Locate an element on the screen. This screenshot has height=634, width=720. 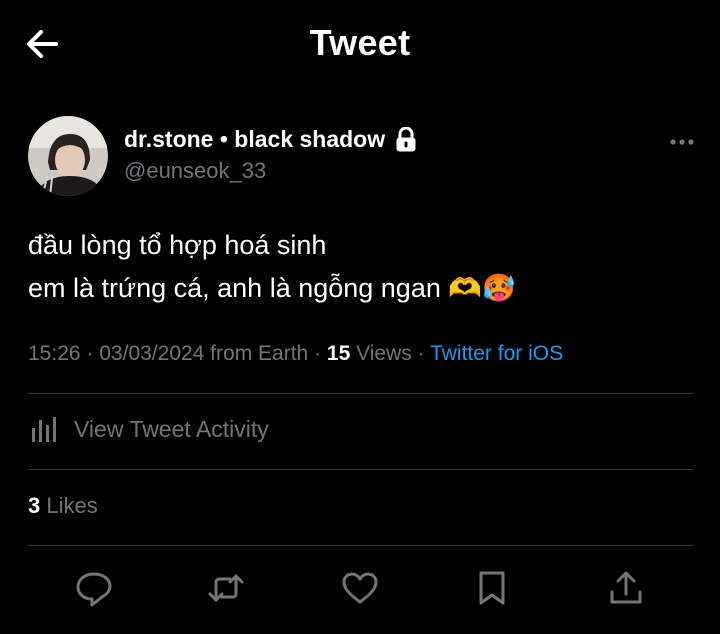
page-title: Tweet is located at coordinates (360, 42).